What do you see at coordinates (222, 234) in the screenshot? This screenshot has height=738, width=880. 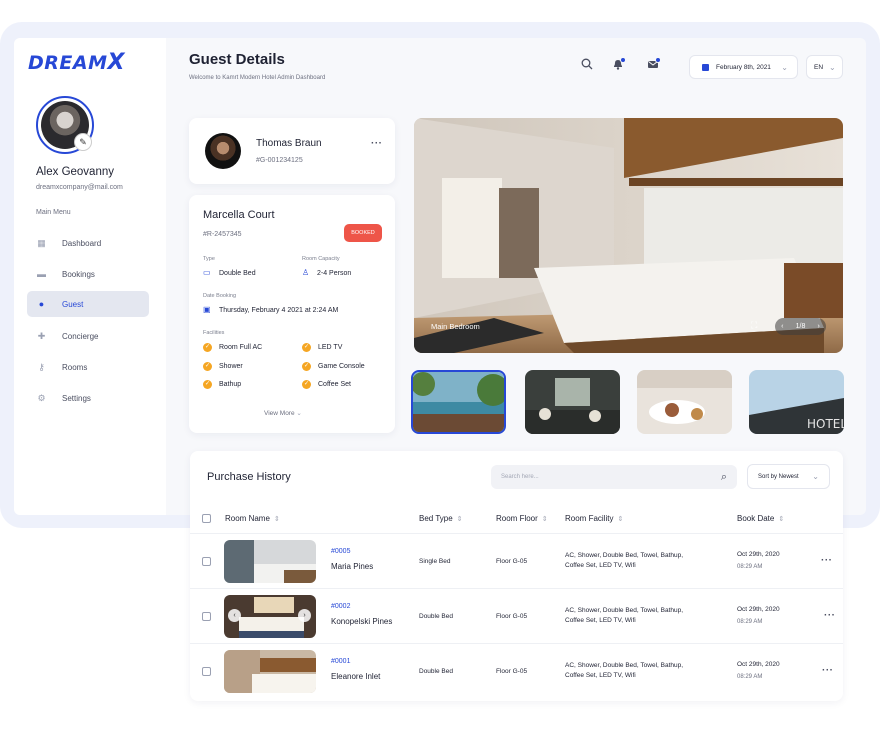 I see `room-id: #R-2457345` at bounding box center [222, 234].